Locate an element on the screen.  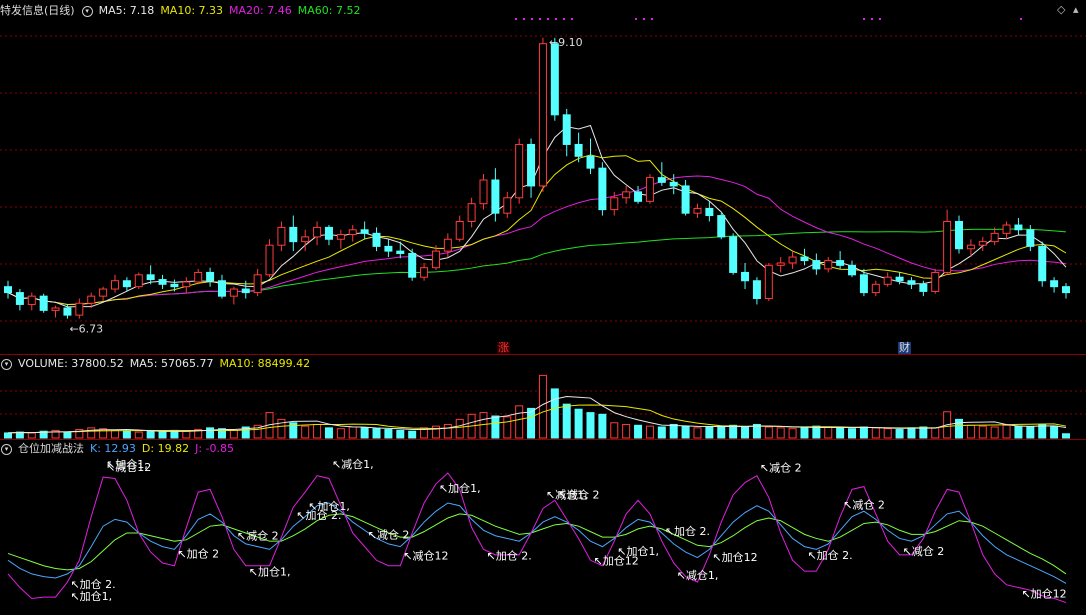
signal-label-15: ↖减仓 2 is located at coordinates (579, 494).